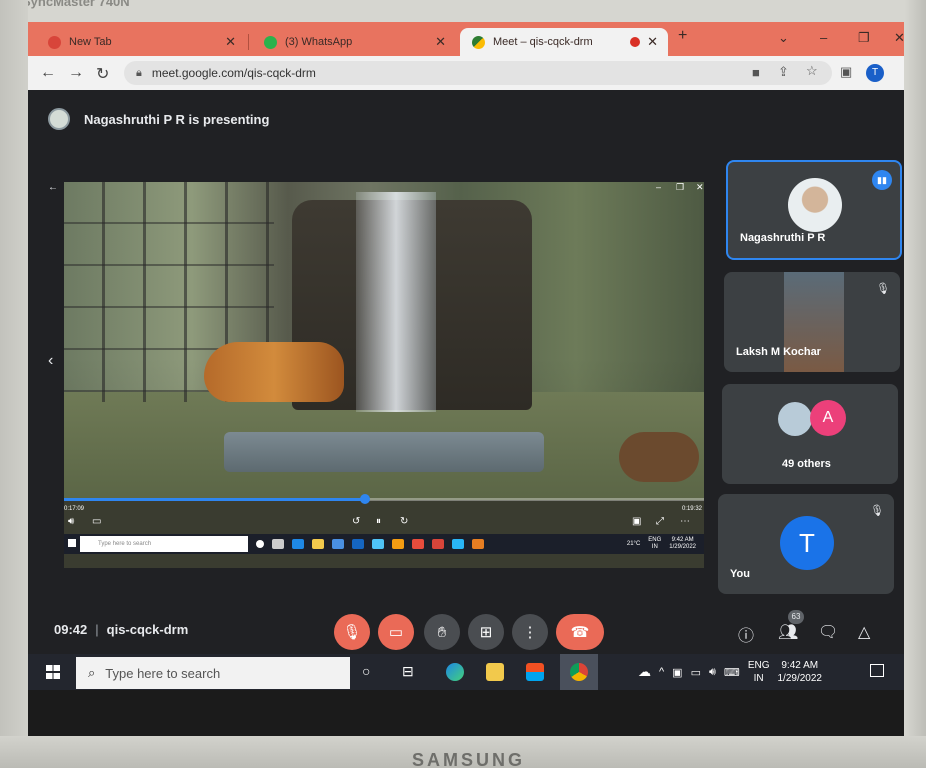 The height and width of the screenshot is (768, 926). Describe the element at coordinates (455, 672) in the screenshot. I see `edge-icon` at that location.